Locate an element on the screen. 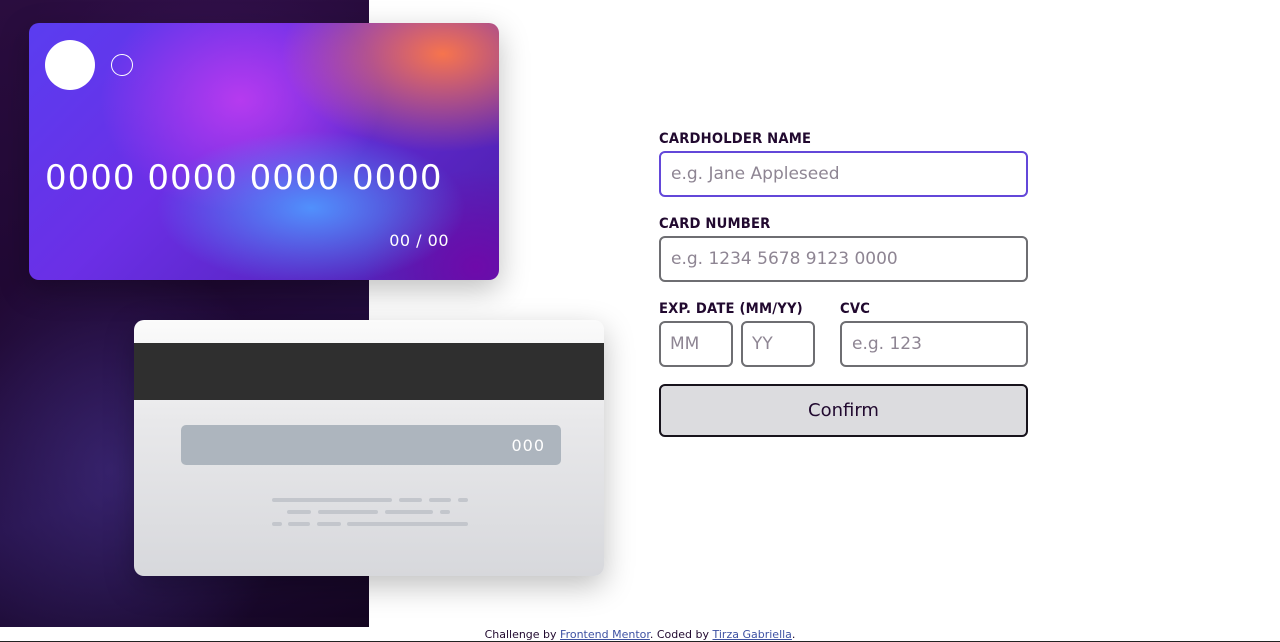 The image size is (1280, 642). expiry-group: EXP. DATE (MM/YY) is located at coordinates (749, 333).